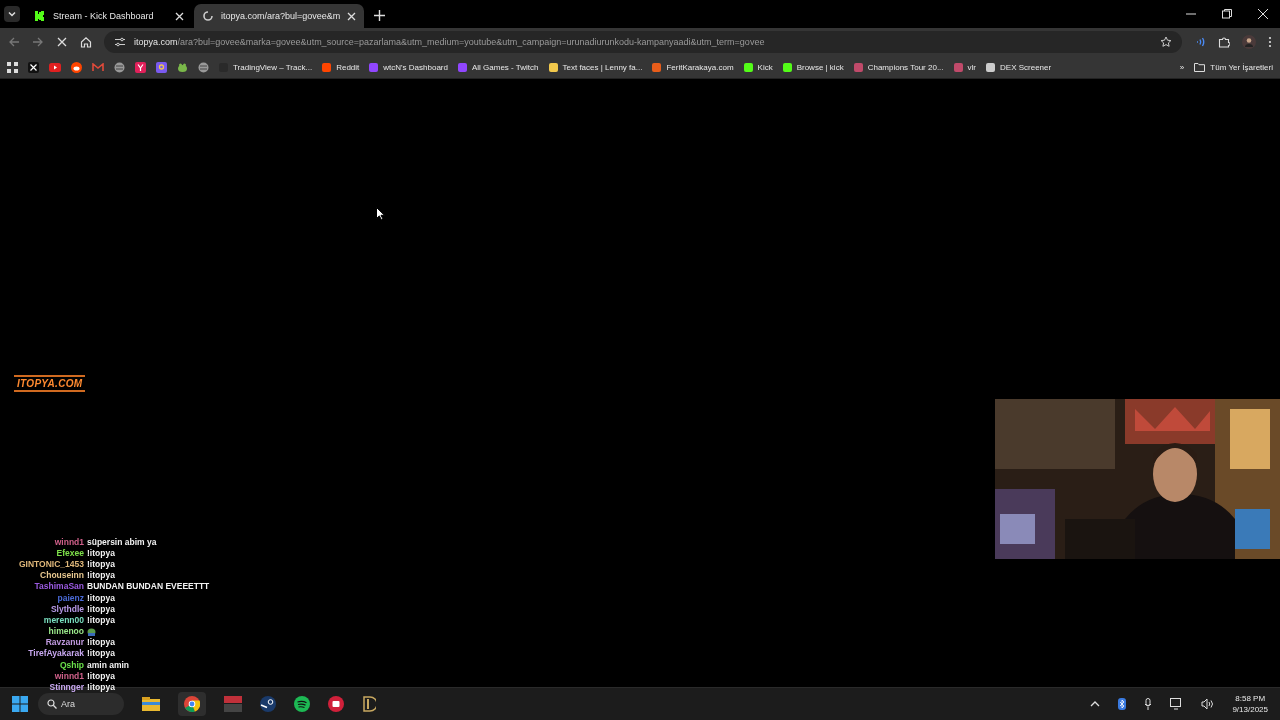  I want to click on steam-icon, so click(268, 704).